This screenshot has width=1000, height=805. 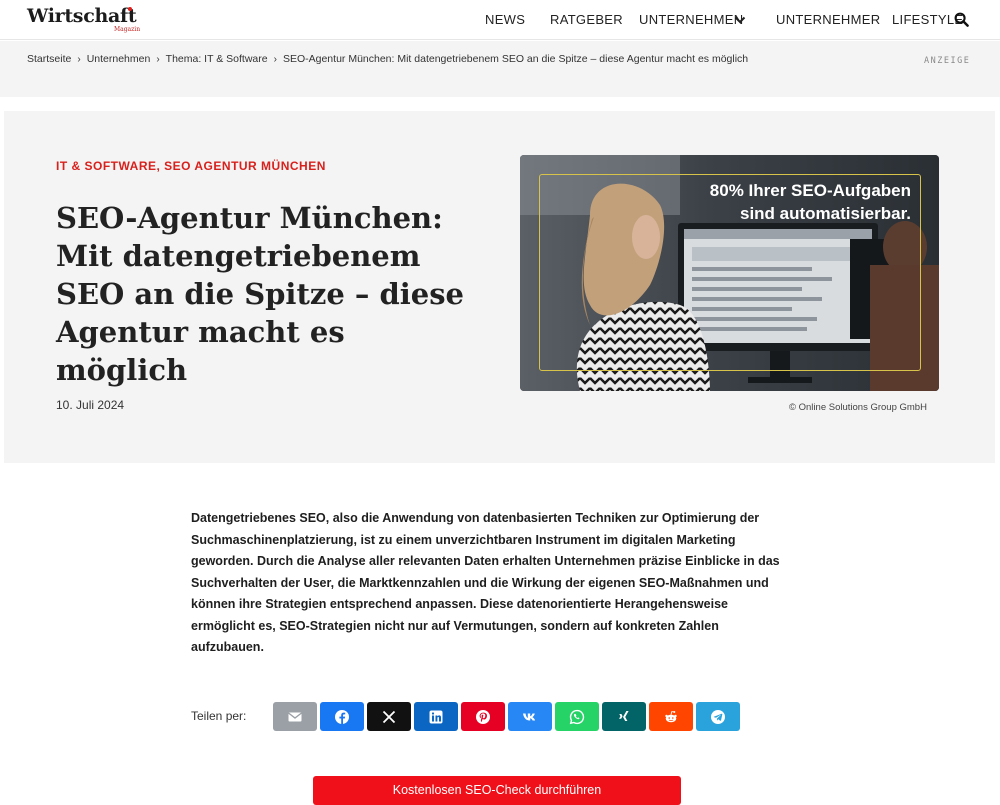 What do you see at coordinates (927, 20) in the screenshot?
I see `nav-item-lifestyle: LIFESTYLE` at bounding box center [927, 20].